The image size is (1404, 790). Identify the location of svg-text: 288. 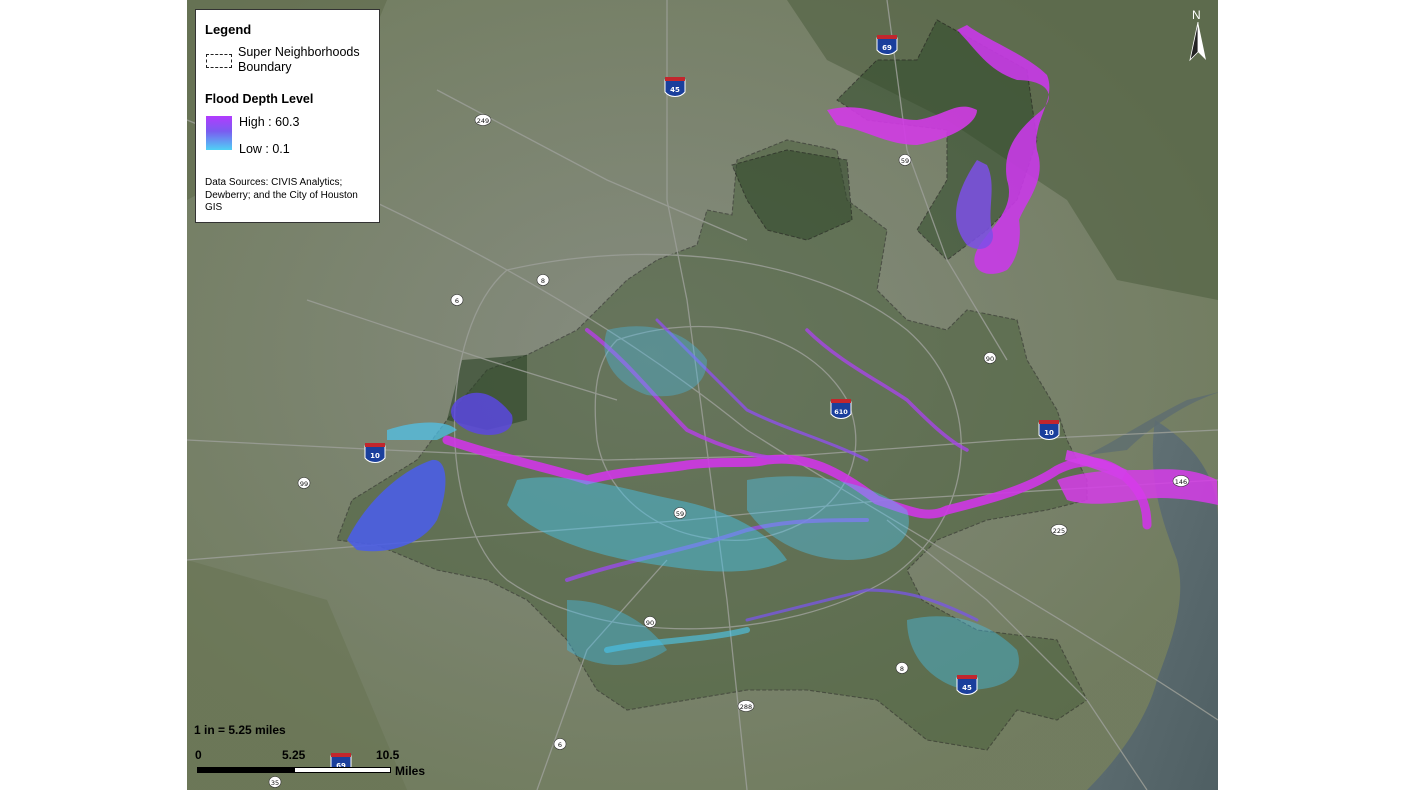
(746, 707).